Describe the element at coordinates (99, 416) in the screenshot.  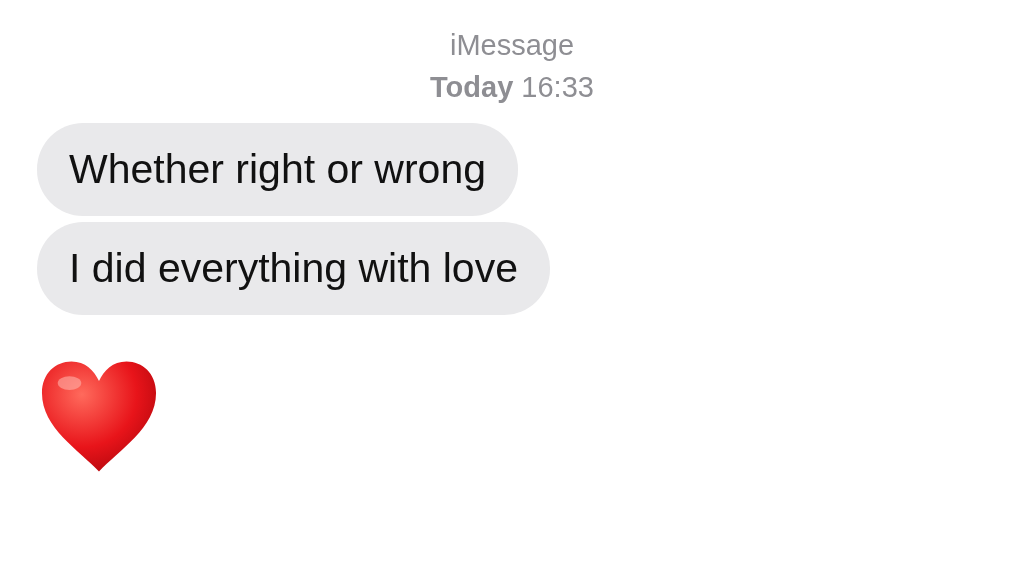
I see `heart-icon` at that location.